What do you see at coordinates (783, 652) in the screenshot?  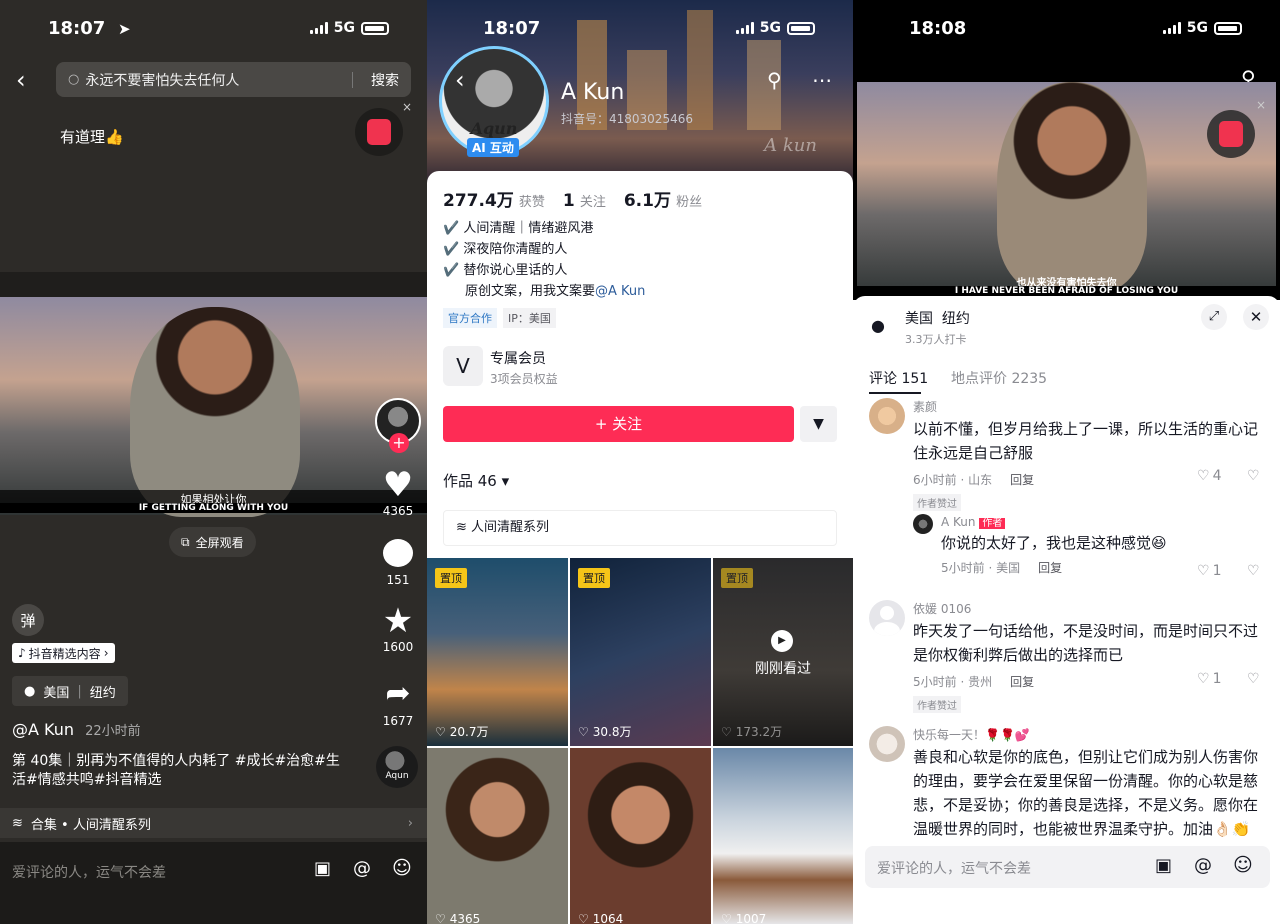 I see `video-tile: 置顶 ▶ 刚刚看过 ♡ 173.2万` at bounding box center [783, 652].